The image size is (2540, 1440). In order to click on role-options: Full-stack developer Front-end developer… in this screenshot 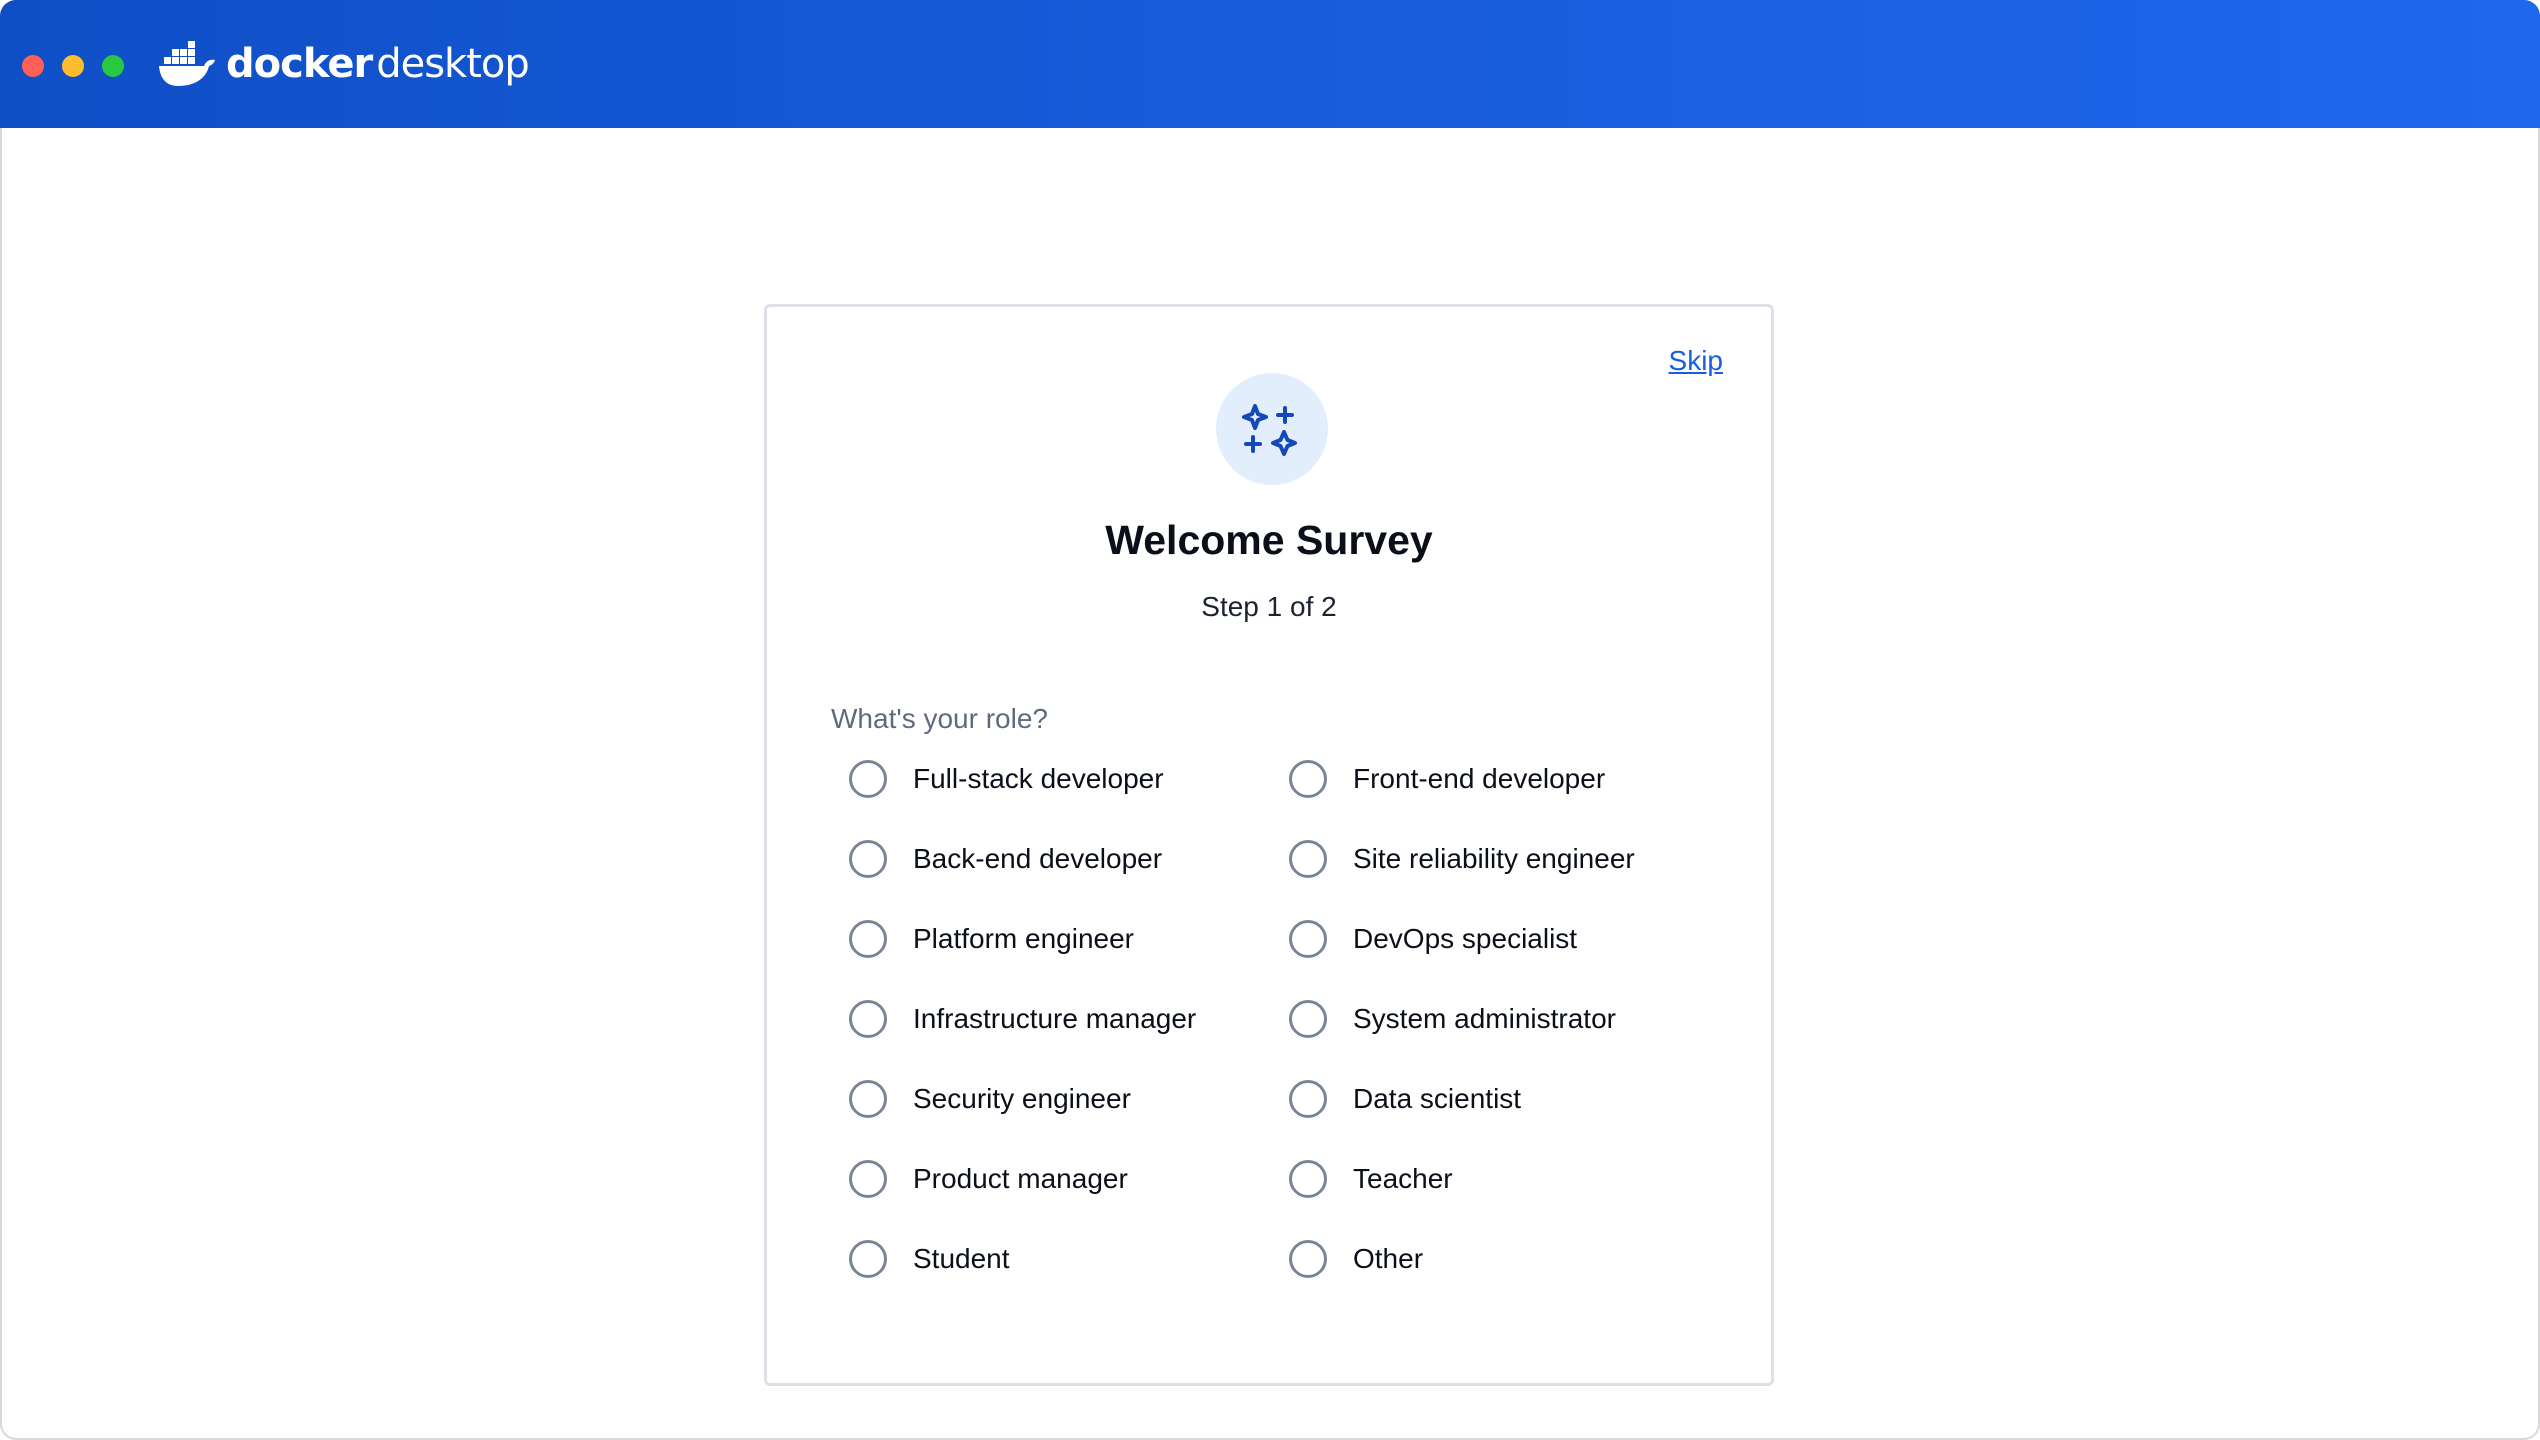, I will do `click(1289, 1035)`.